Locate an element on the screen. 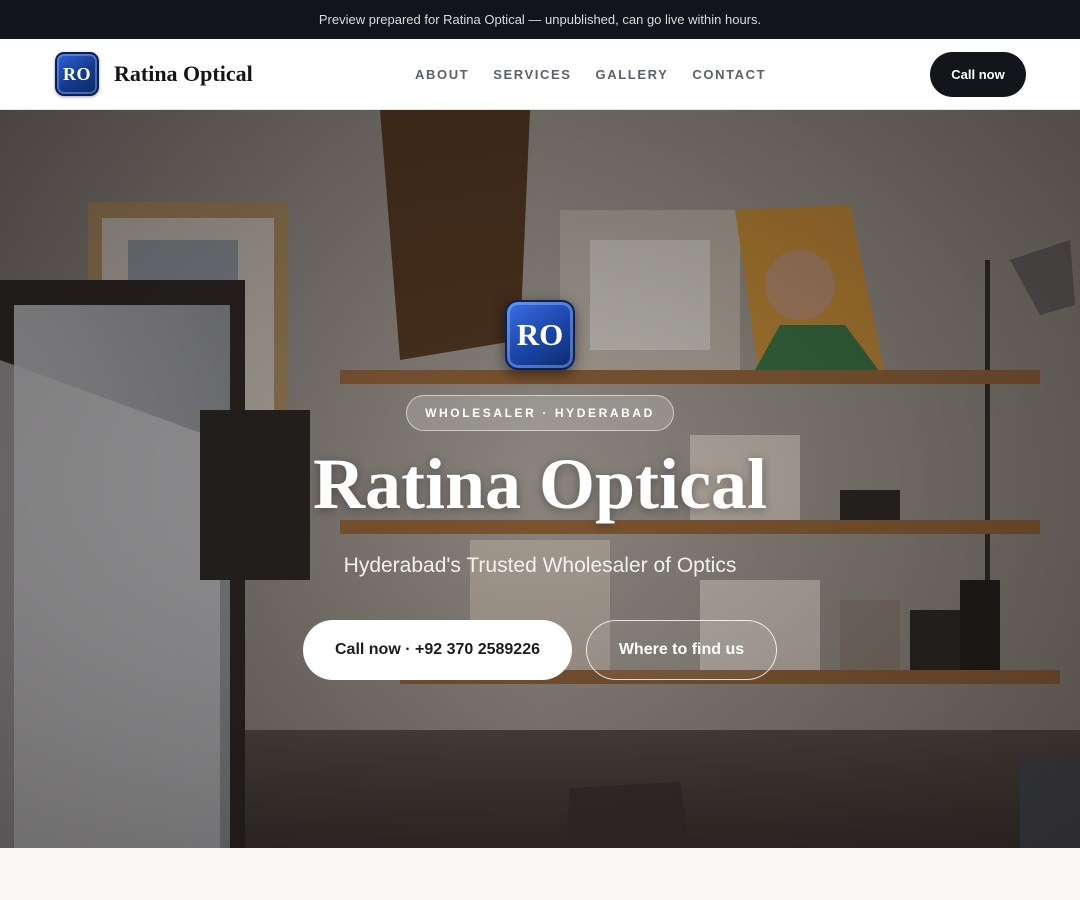 This screenshot has height=900, width=1080. brand-name: Ratina Optical is located at coordinates (183, 73).